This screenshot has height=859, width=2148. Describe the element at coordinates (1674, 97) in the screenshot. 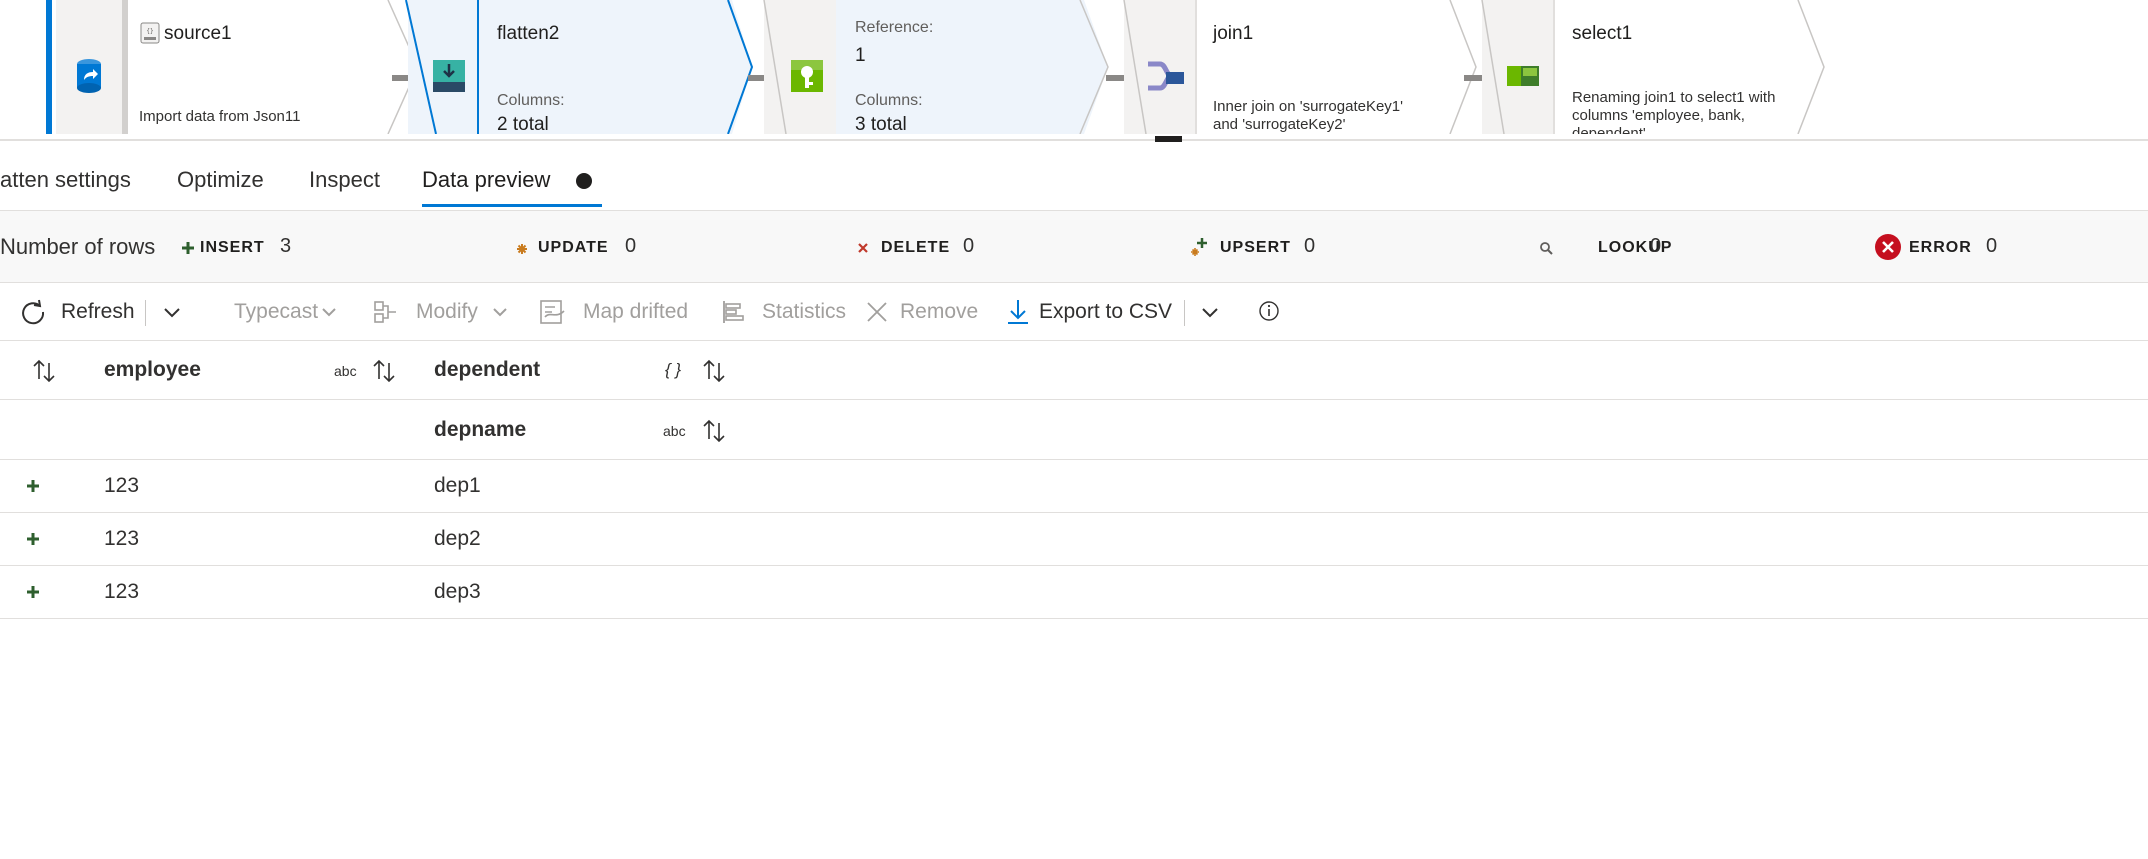

I see `node-description-line1: Renaming join1 to select1 with` at that location.